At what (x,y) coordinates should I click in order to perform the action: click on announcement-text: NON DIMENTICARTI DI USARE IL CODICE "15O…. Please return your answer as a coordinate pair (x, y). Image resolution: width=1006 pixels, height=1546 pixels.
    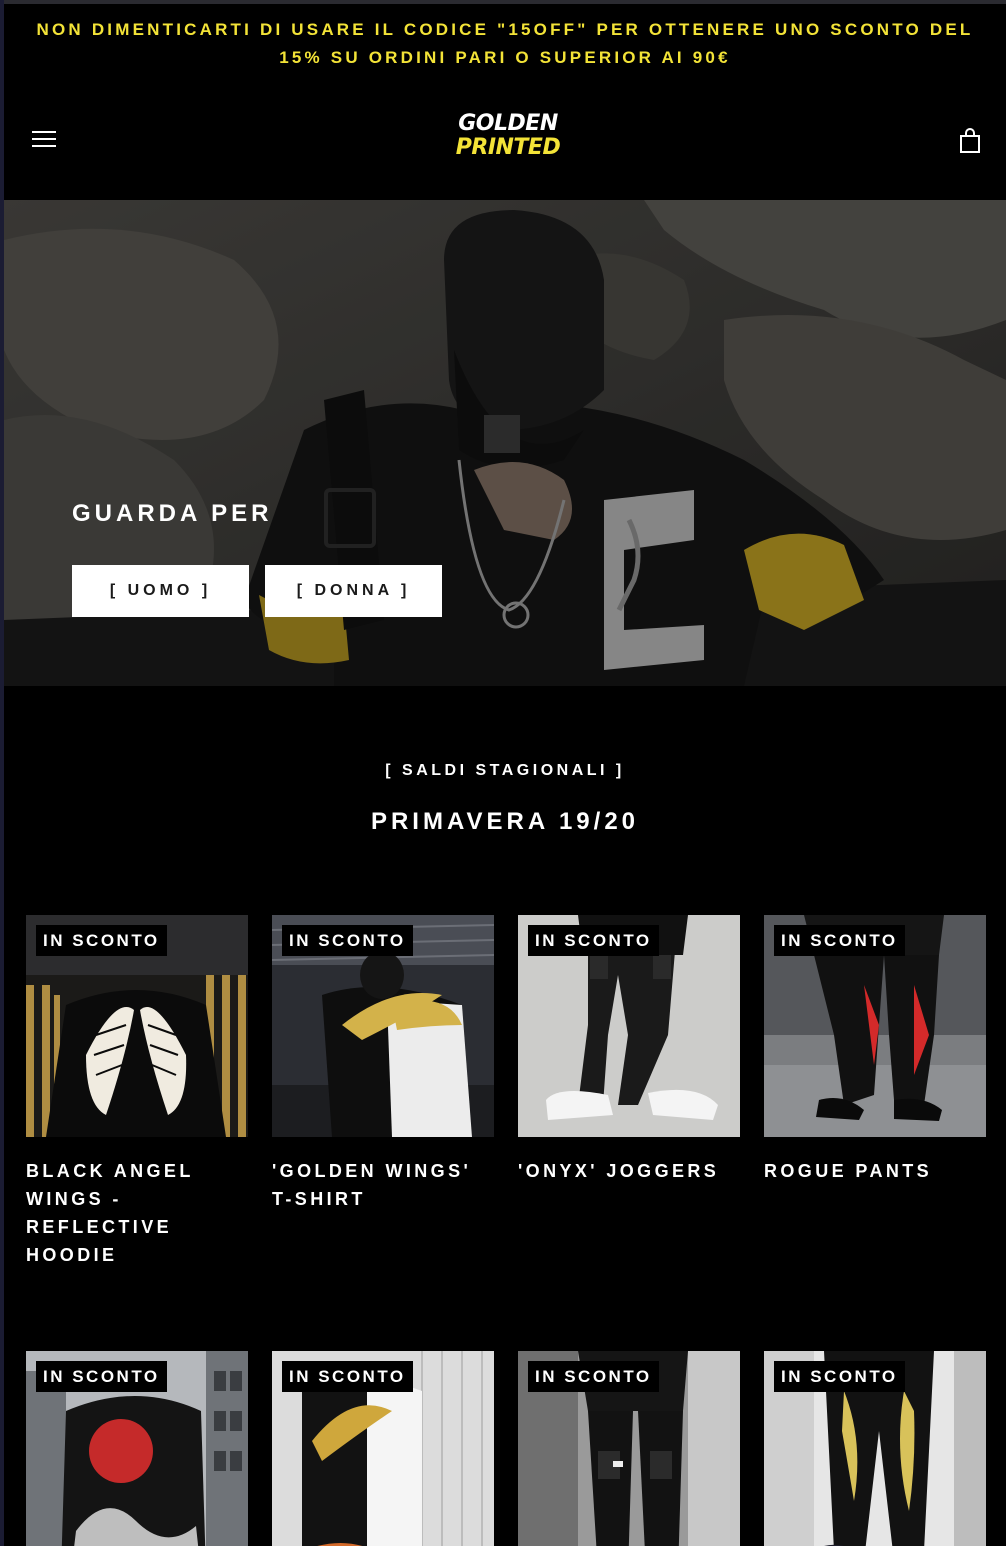
    Looking at the image, I should click on (505, 43).